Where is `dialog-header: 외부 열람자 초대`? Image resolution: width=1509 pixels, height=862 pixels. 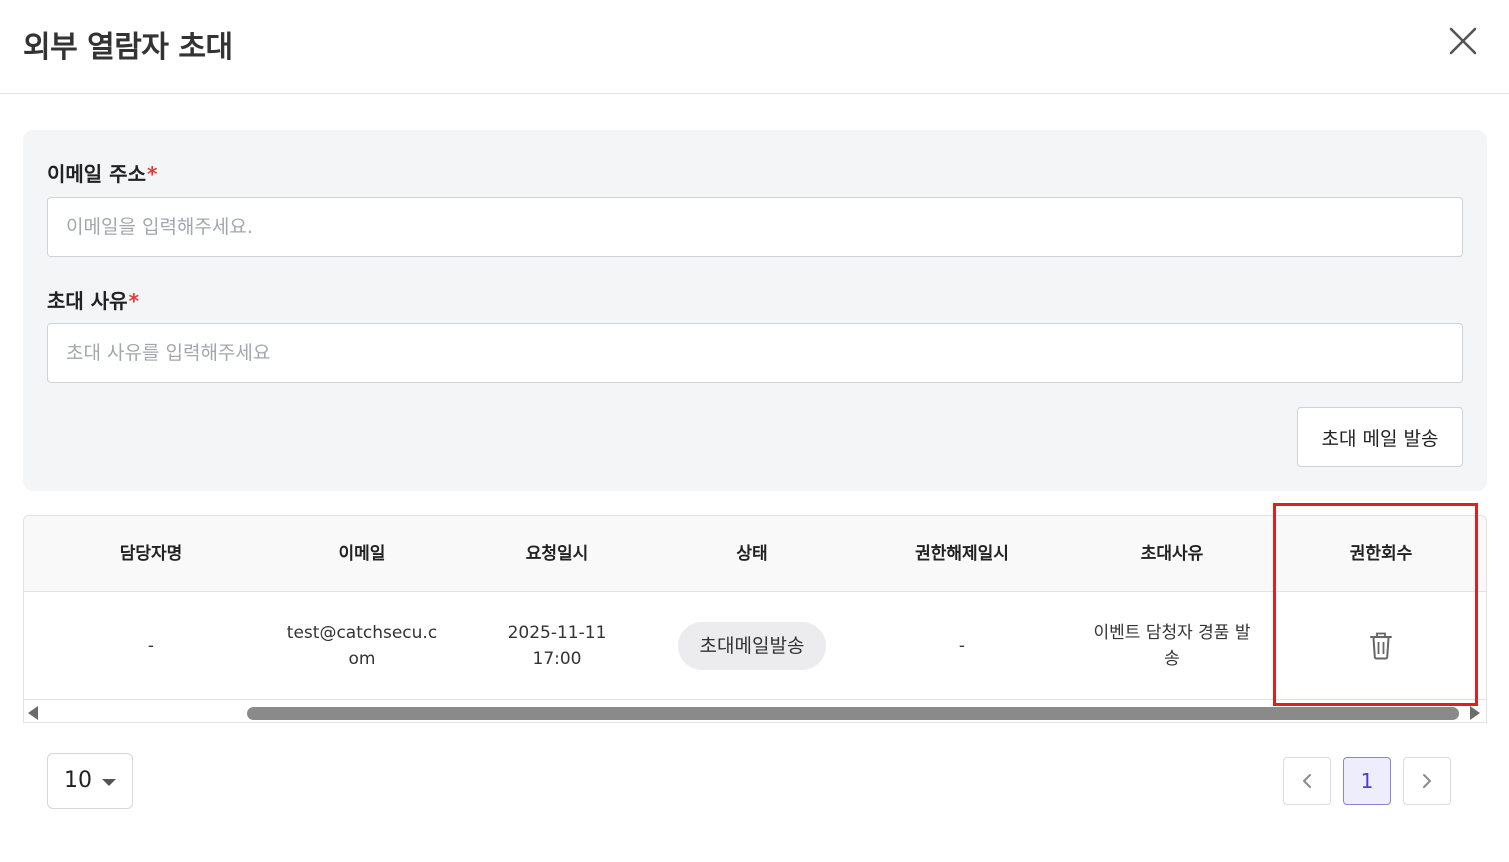 dialog-header: 외부 열람자 초대 is located at coordinates (754, 47).